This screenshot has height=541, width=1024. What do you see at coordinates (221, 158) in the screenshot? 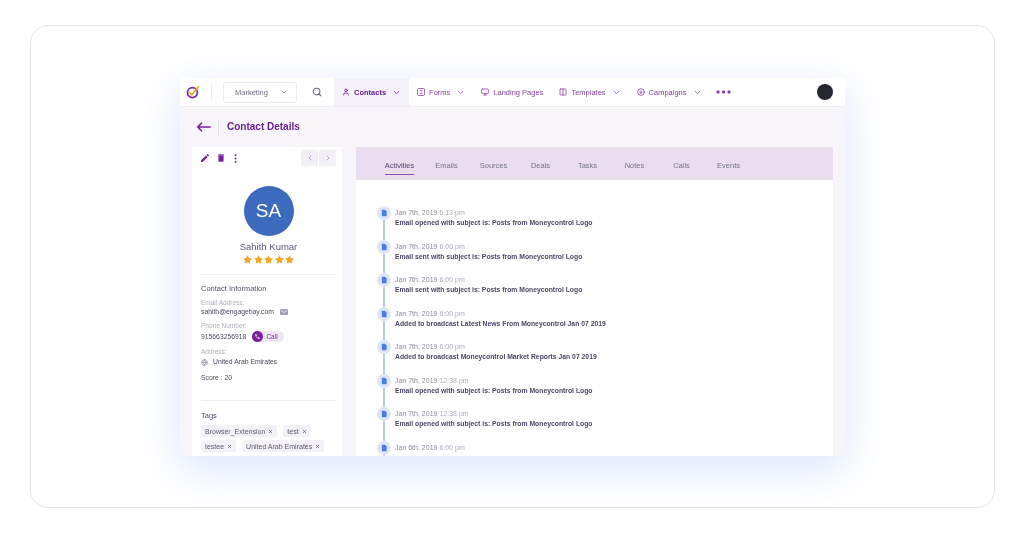
I see `trash-icon` at bounding box center [221, 158].